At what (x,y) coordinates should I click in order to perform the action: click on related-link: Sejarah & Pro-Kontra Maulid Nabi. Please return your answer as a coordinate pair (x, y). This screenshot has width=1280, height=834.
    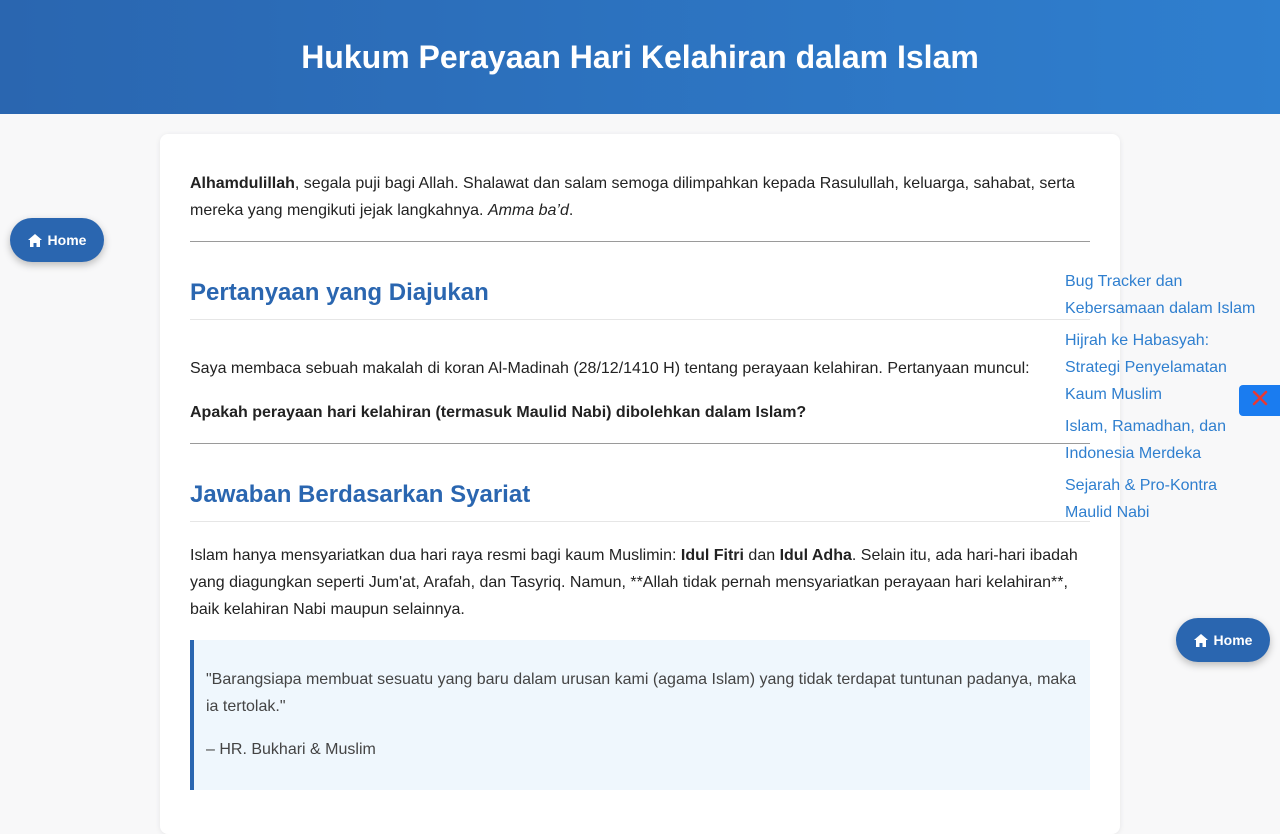
    Looking at the image, I should click on (1165, 499).